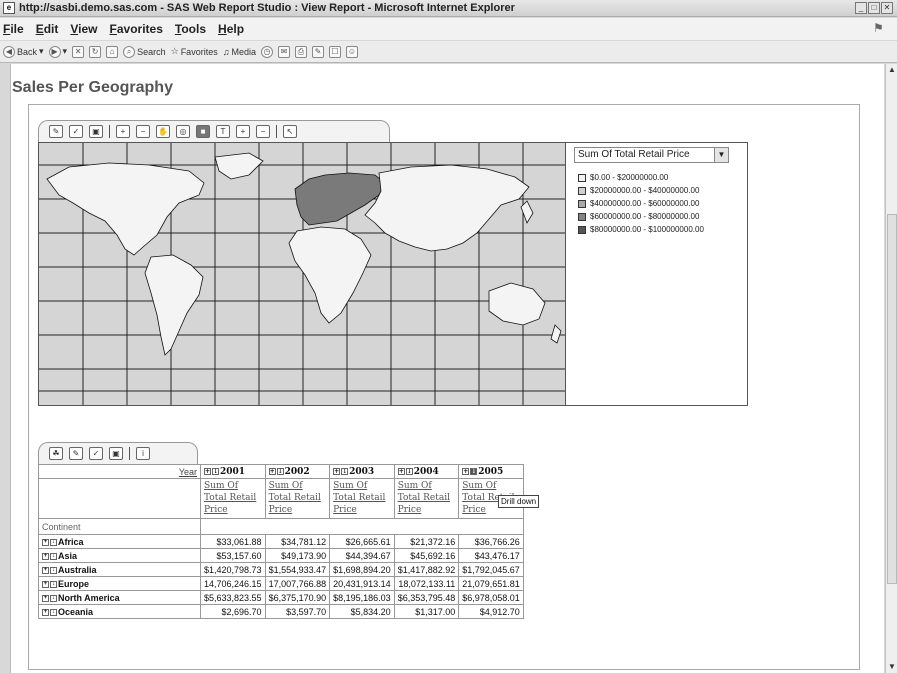  I want to click on discuss-icon: ☐, so click(334, 51).